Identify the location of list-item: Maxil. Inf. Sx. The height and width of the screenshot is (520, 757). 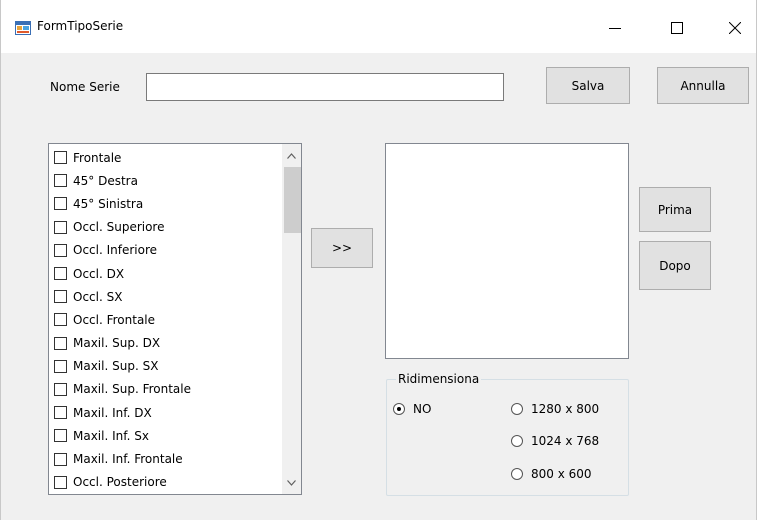
(165, 435).